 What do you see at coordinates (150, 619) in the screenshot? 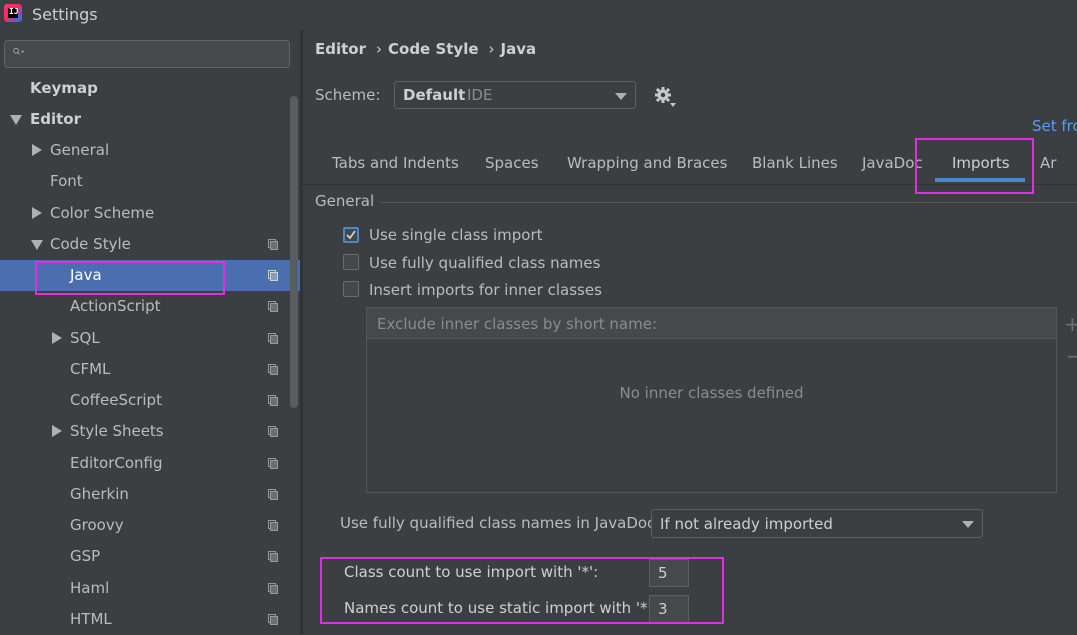
I see `sidebar-item-html: HTML` at bounding box center [150, 619].